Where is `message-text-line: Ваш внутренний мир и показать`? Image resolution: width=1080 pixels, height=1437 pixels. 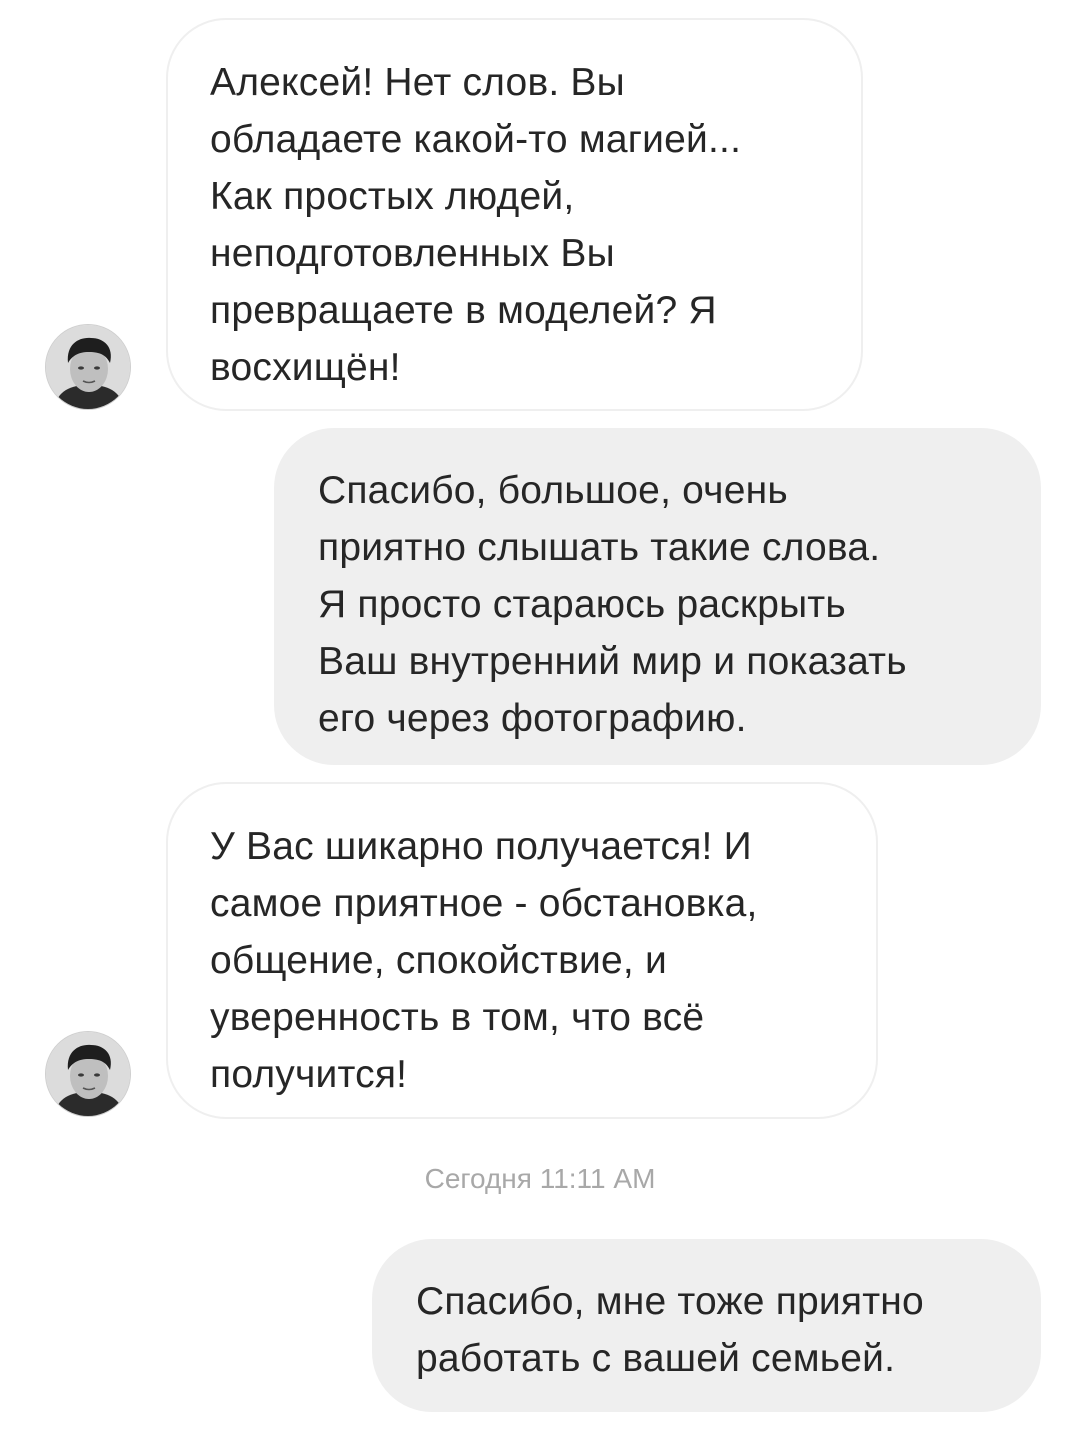
message-text-line: Ваш внутренний мир и показать is located at coordinates (612, 661).